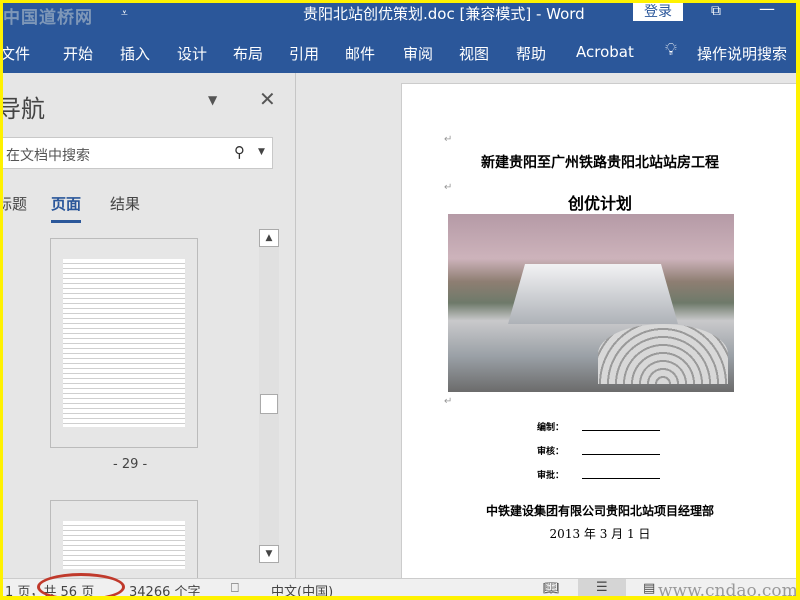  Describe the element at coordinates (24, 109) in the screenshot. I see `nav-title: 导航` at that location.